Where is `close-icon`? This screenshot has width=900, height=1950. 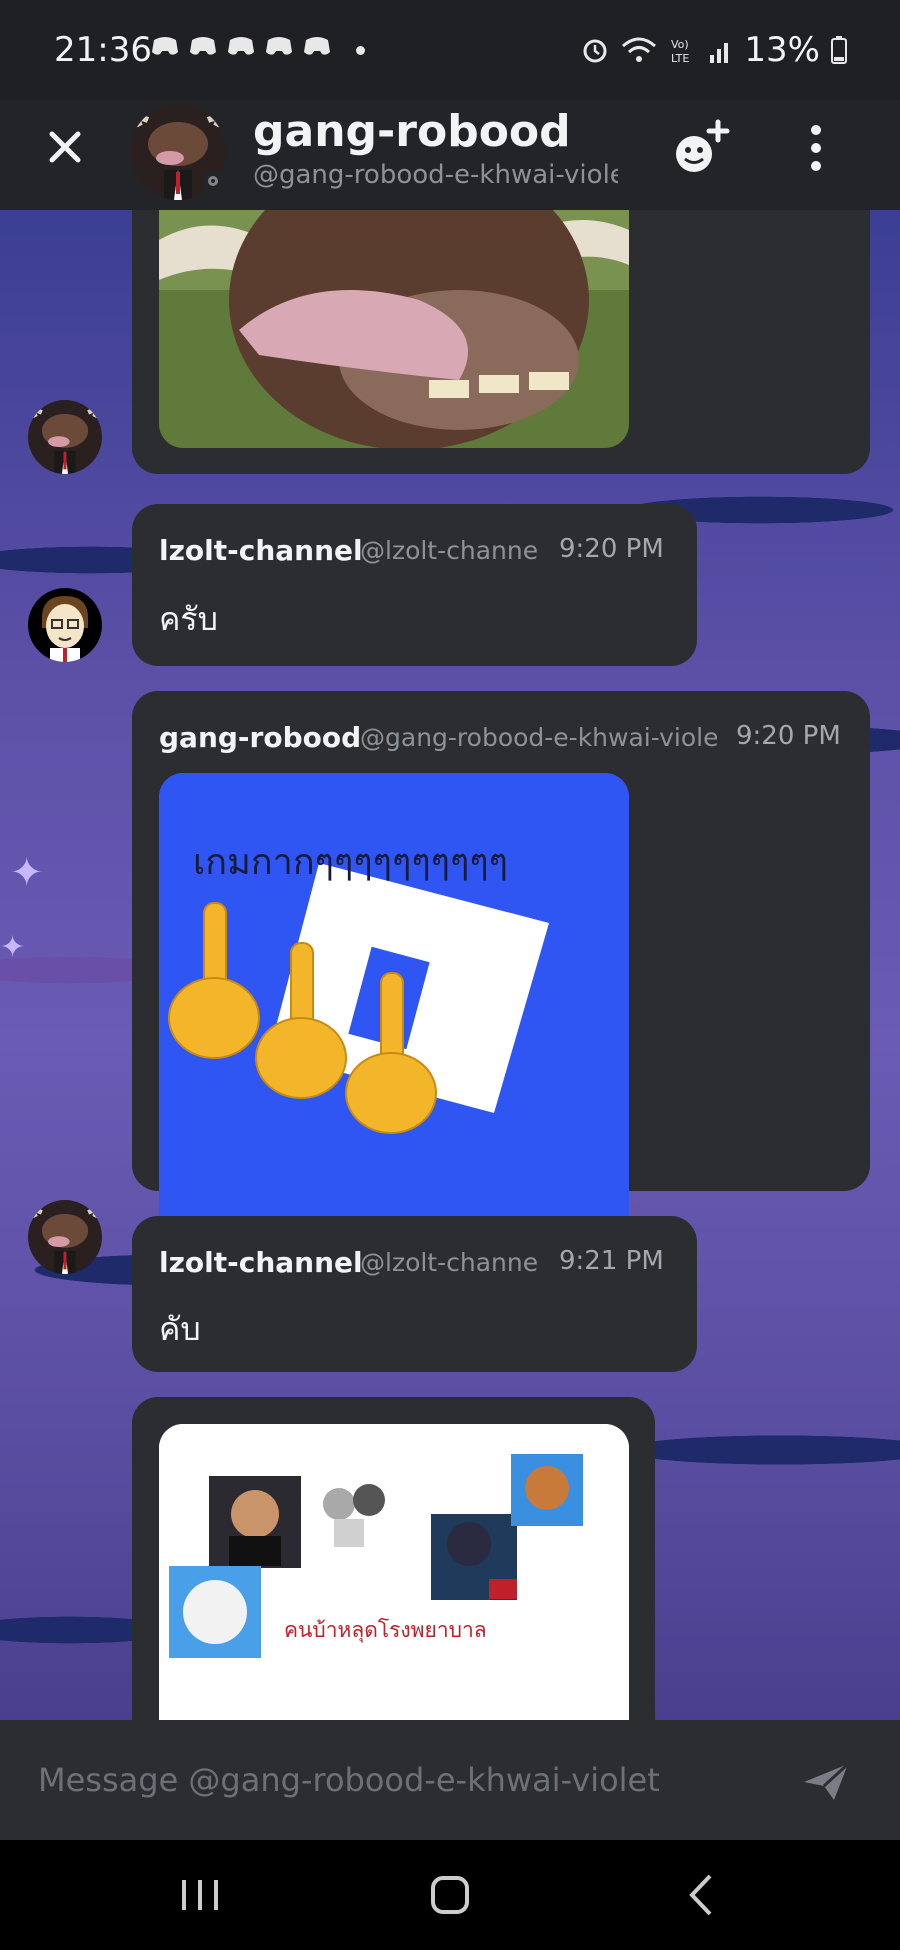 close-icon is located at coordinates (65, 147).